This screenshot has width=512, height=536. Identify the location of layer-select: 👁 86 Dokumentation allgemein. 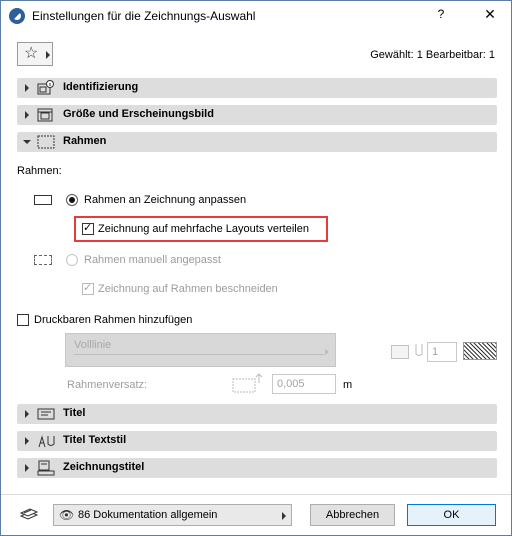
(172, 515).